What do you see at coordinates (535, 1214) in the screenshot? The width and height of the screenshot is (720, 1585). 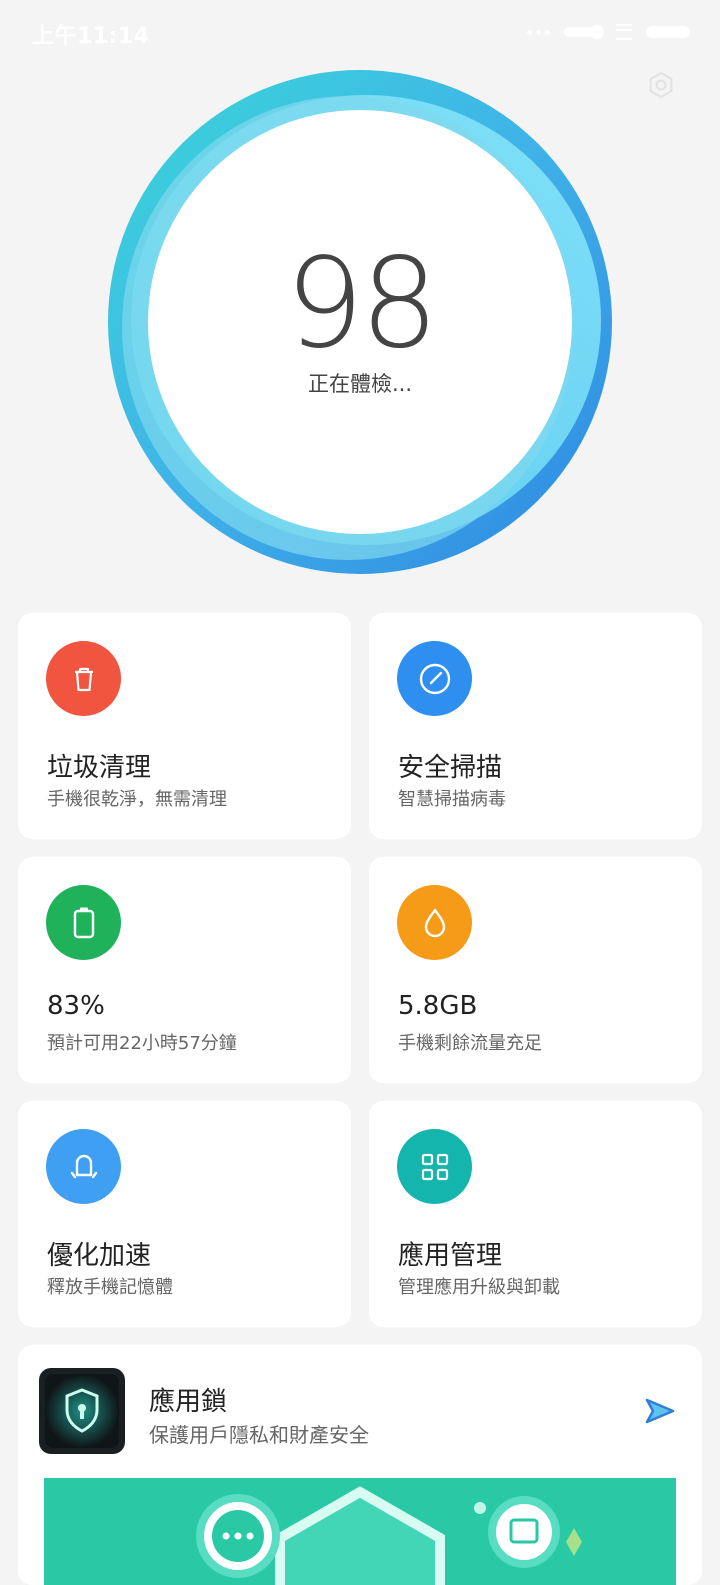 I see `app-manager-card: 應用管理 管理應用升級與卸載` at bounding box center [535, 1214].